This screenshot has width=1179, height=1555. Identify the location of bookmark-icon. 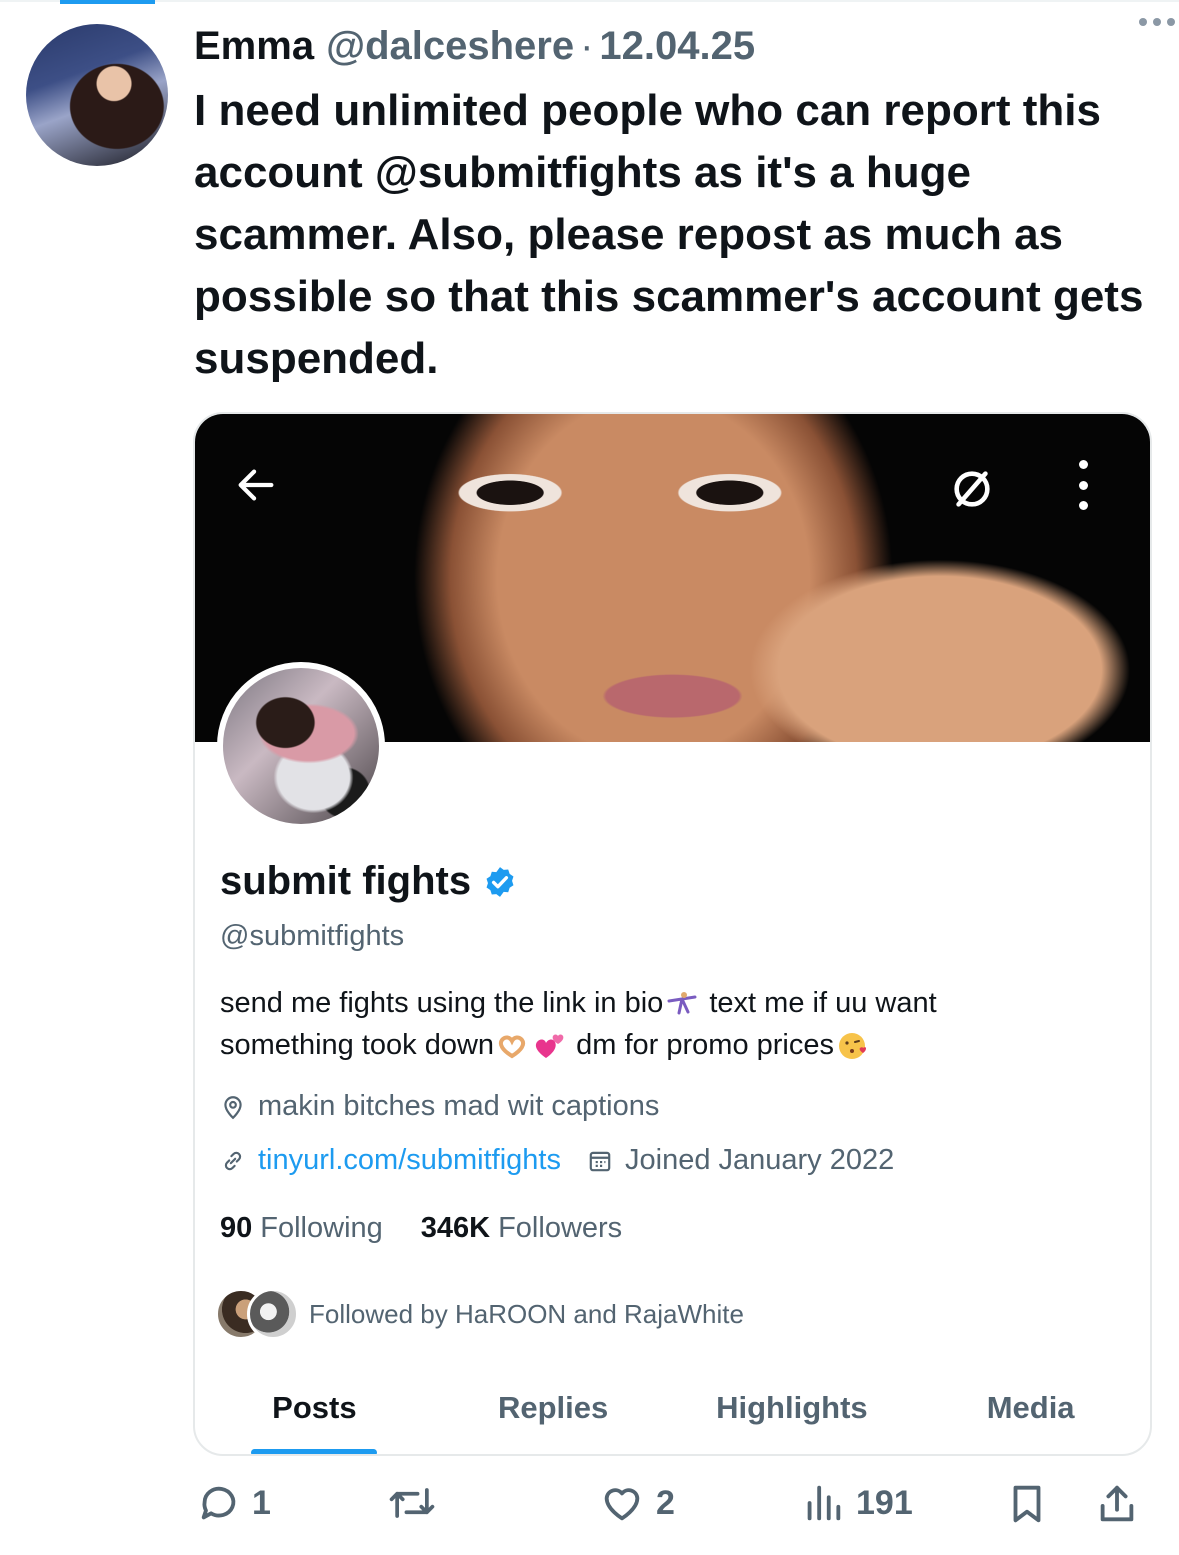
(1027, 1504).